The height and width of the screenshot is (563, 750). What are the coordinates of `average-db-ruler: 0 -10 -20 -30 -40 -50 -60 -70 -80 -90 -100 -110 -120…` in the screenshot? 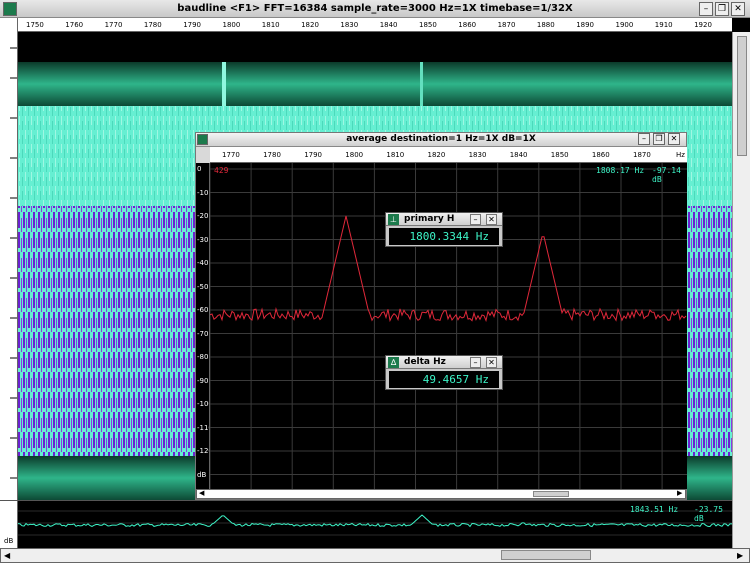 It's located at (203, 326).